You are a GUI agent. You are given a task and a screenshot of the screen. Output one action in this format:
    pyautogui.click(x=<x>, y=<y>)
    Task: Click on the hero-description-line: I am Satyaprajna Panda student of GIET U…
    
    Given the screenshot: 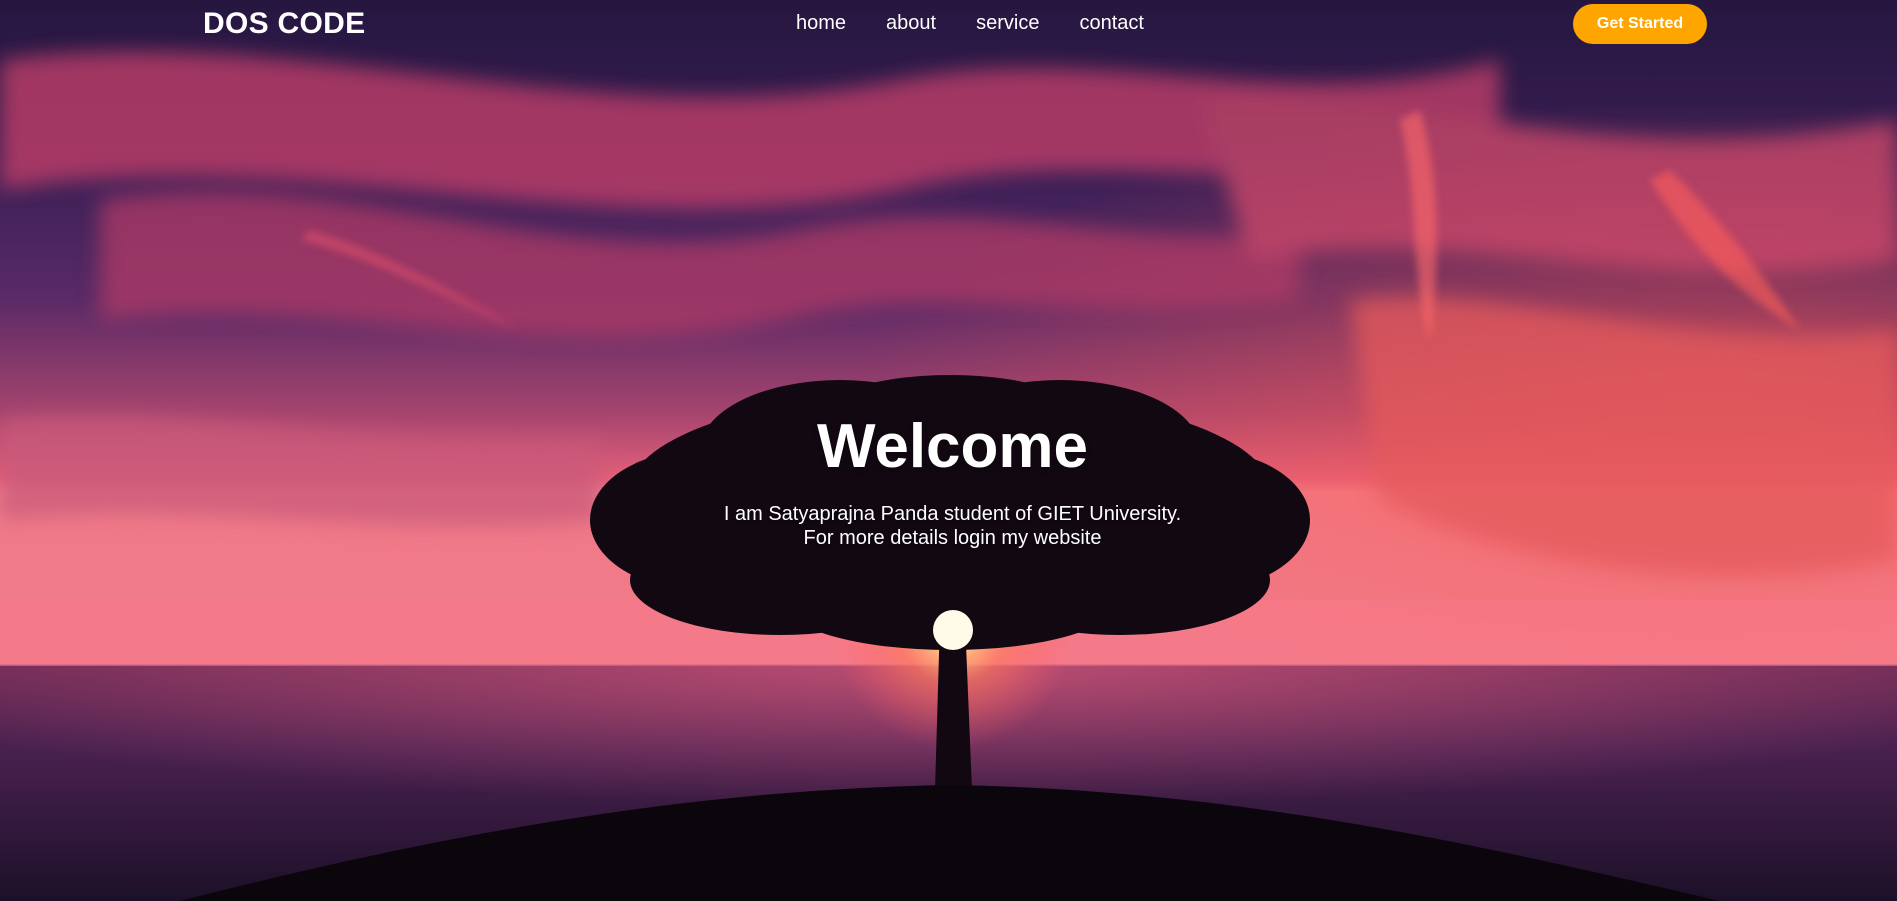 What is the action you would take?
    pyautogui.click(x=952, y=514)
    